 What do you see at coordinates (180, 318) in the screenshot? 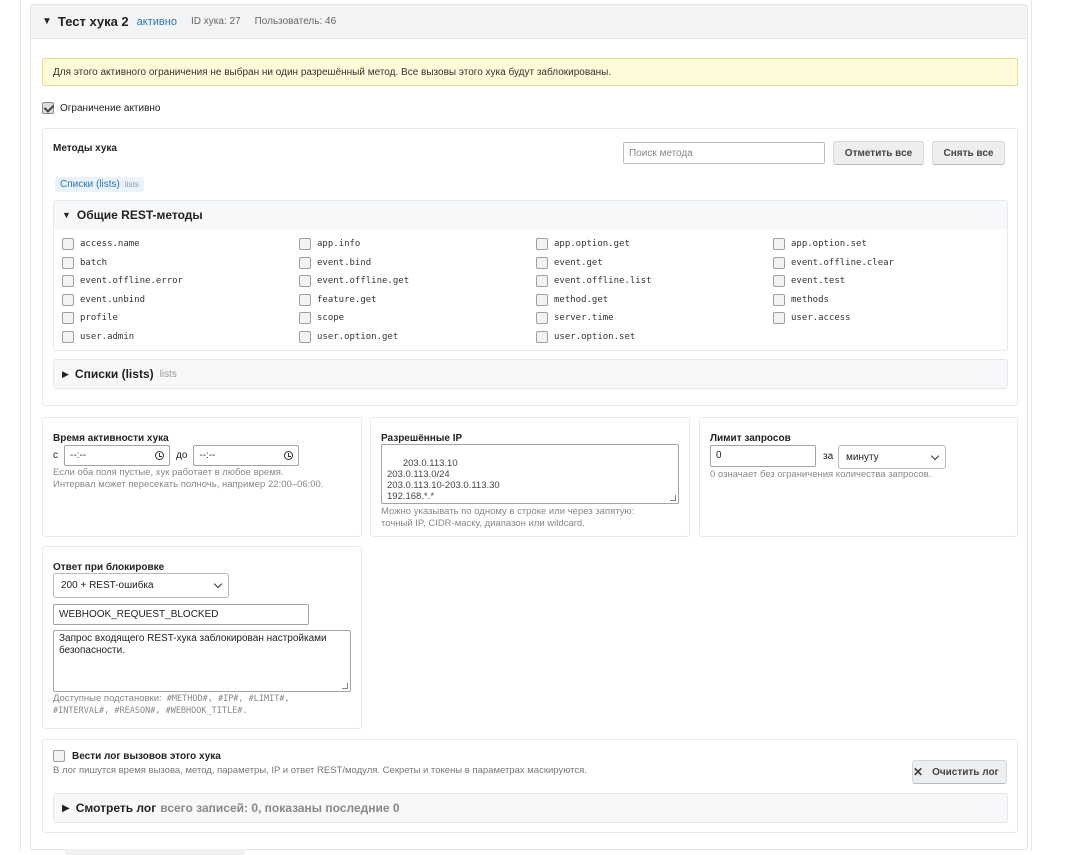
I see `method-item: profile` at bounding box center [180, 318].